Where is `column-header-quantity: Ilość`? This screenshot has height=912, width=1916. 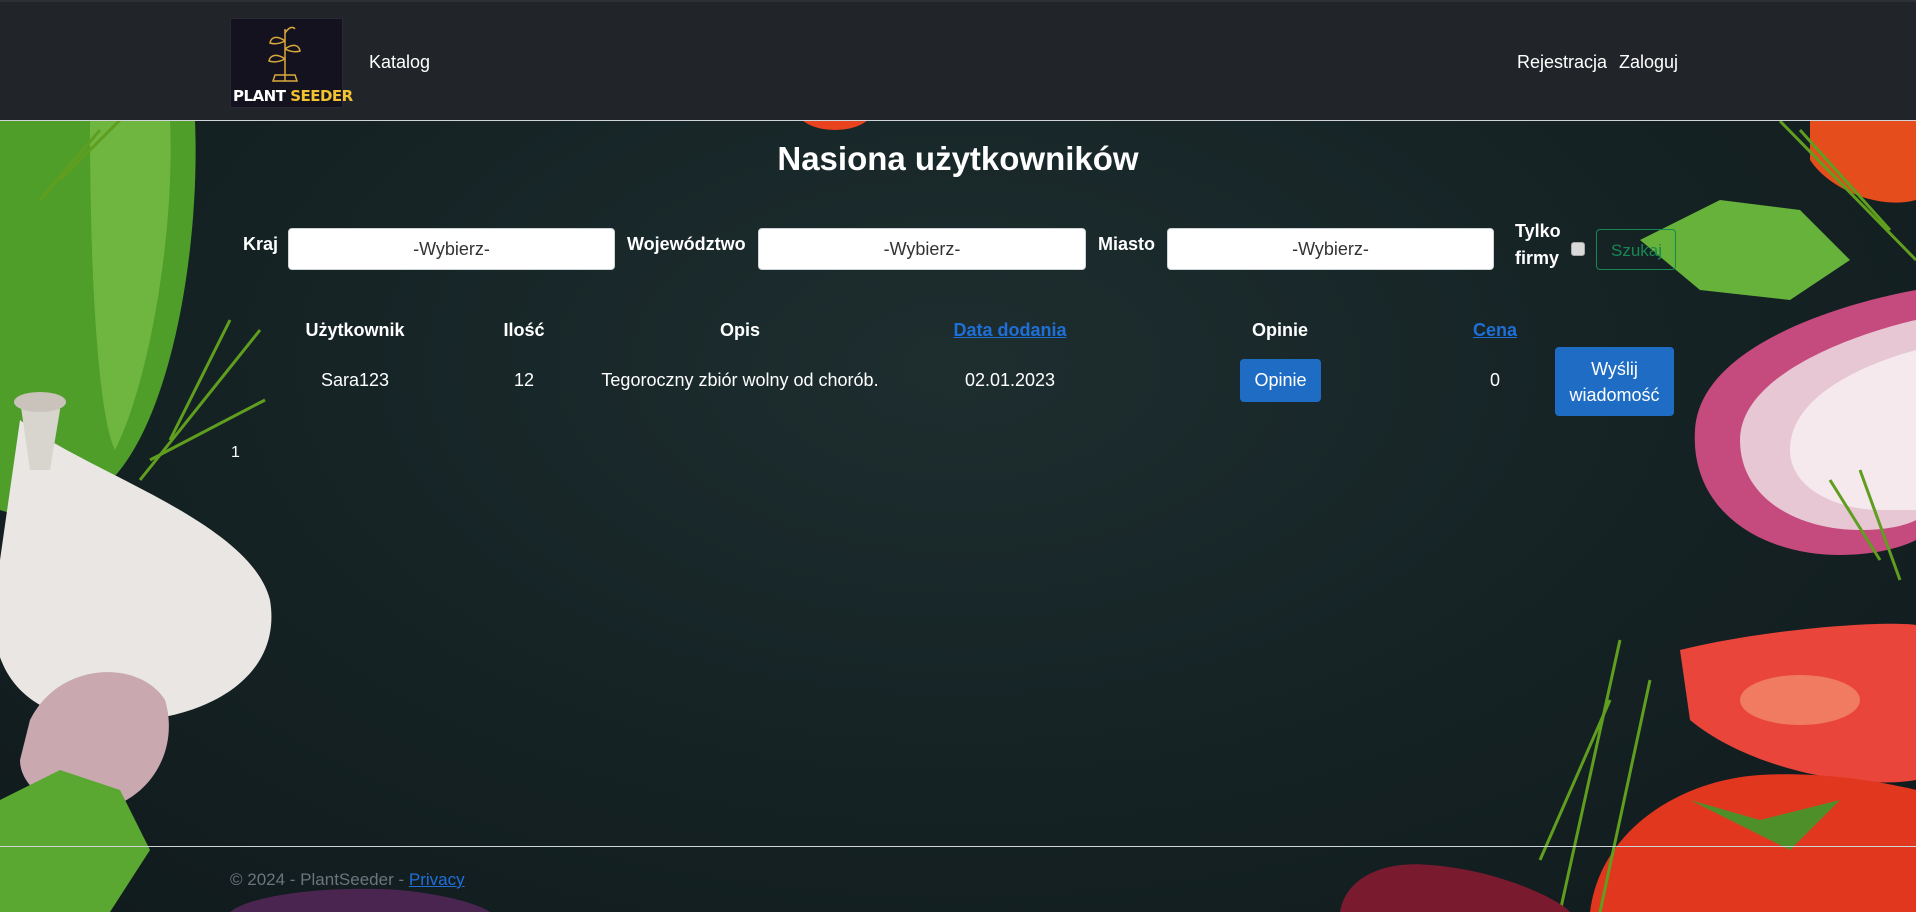
column-header-quantity: Ilość is located at coordinates (524, 330).